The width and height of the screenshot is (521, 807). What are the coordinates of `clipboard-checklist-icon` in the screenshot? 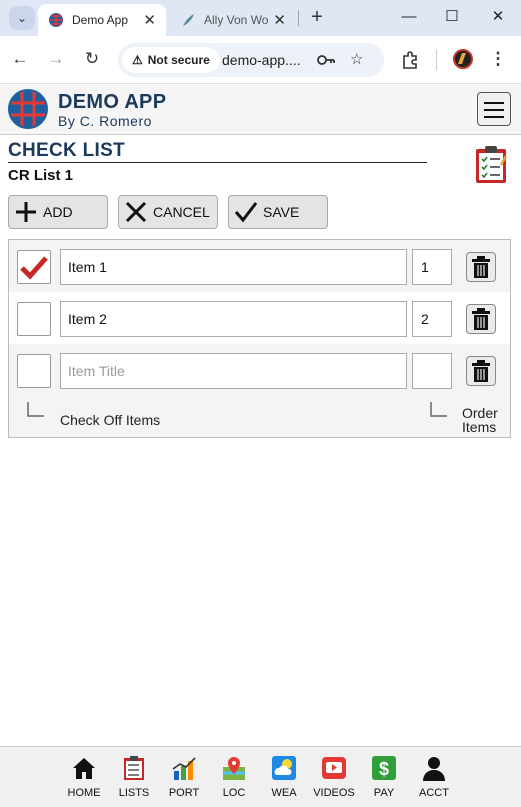 It's located at (492, 164).